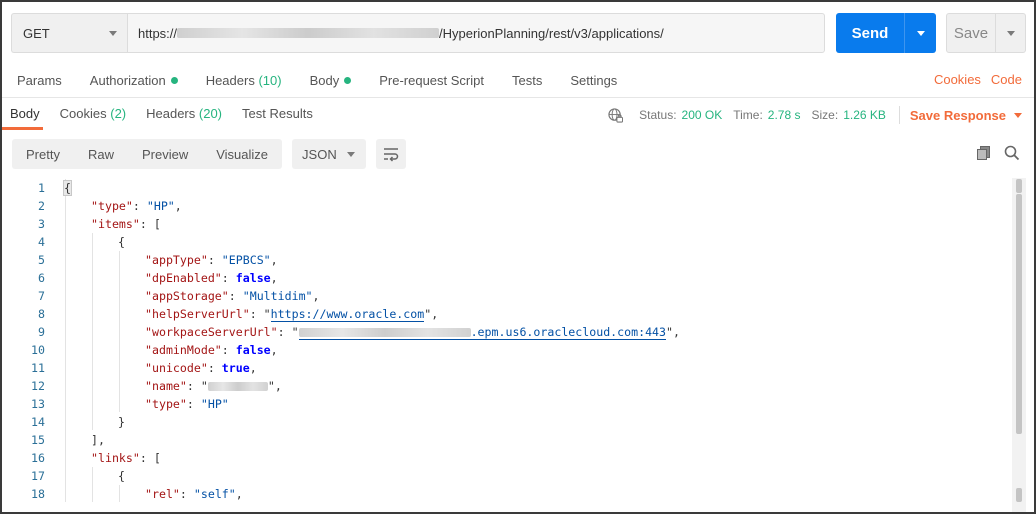  I want to click on code-line: 12 "name": " ",, so click(502, 386).